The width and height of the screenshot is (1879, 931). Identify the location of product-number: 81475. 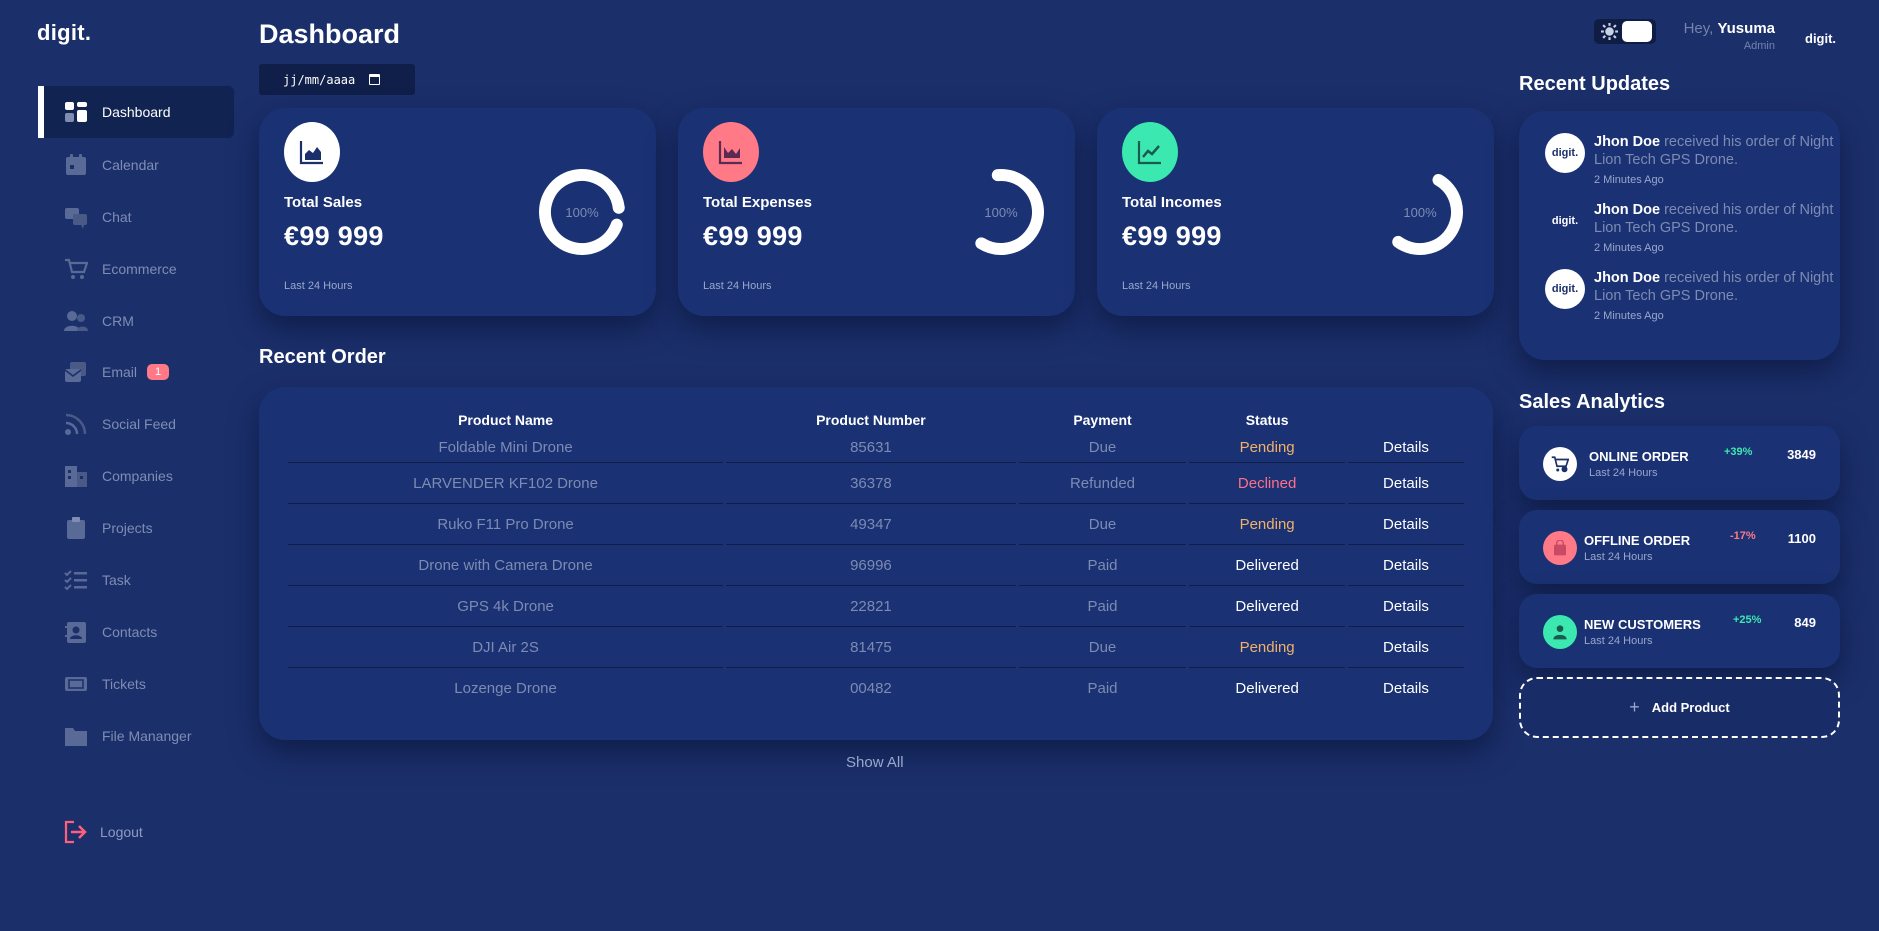
(871, 647).